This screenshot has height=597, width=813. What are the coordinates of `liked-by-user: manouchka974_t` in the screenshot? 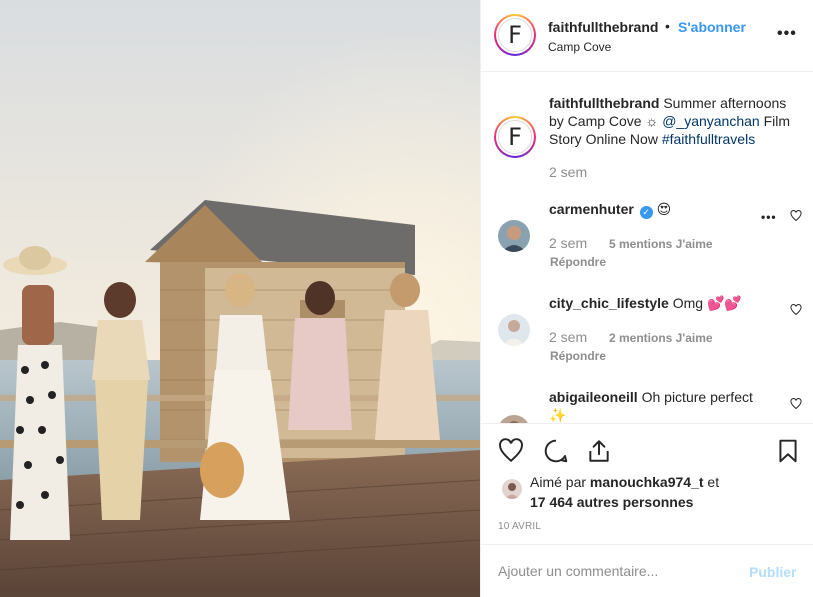 It's located at (647, 482).